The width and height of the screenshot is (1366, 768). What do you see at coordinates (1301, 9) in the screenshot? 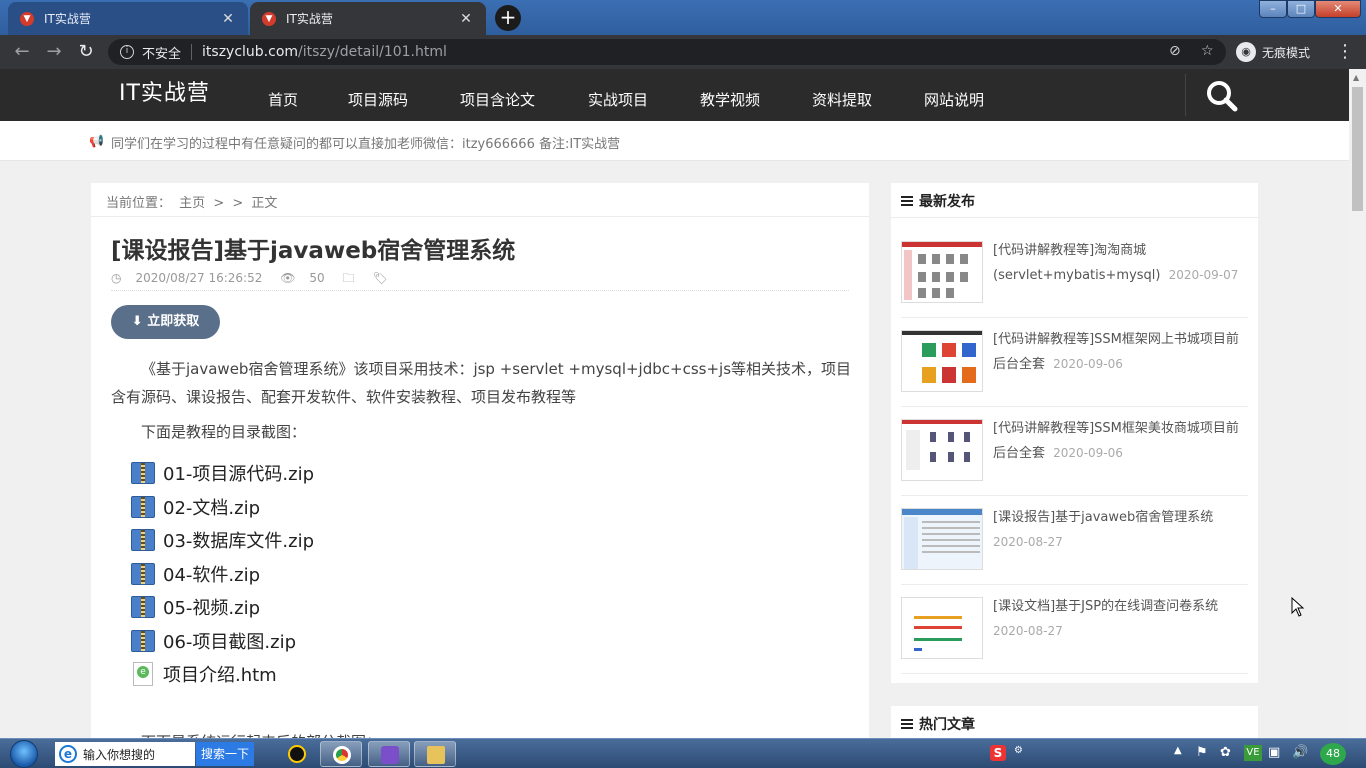
I see `maximize-button: □` at bounding box center [1301, 9].